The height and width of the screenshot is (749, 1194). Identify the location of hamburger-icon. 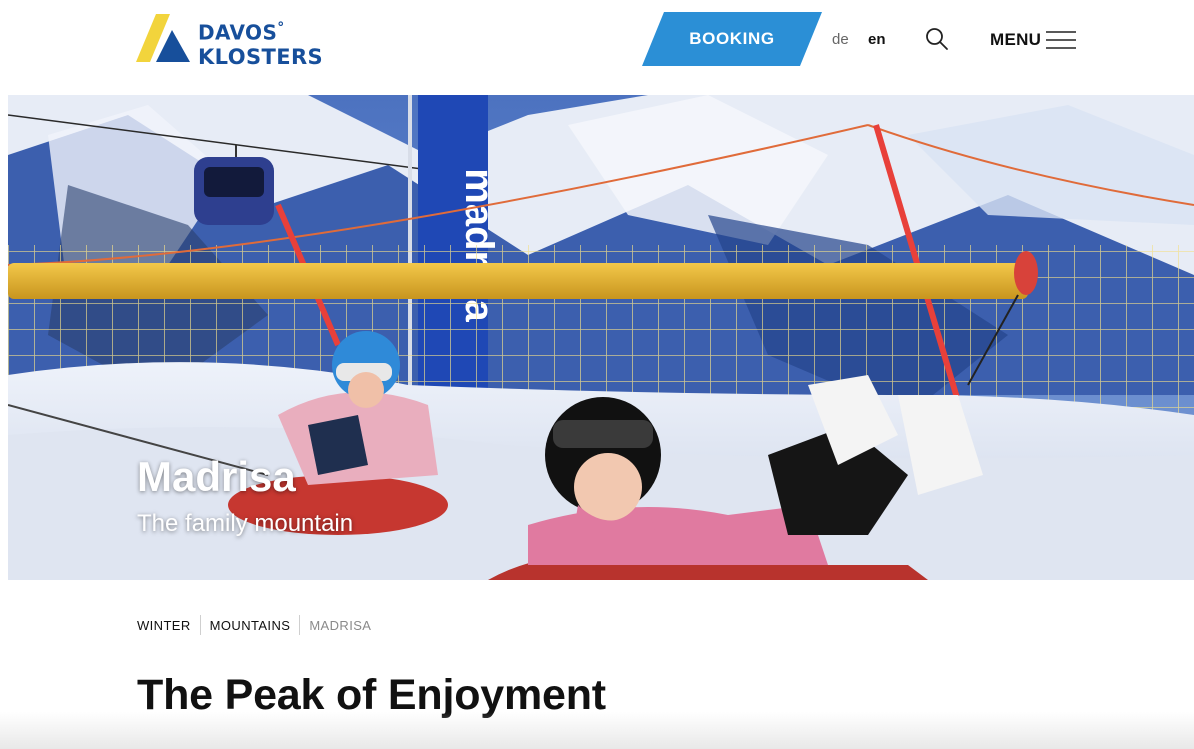
(1061, 40).